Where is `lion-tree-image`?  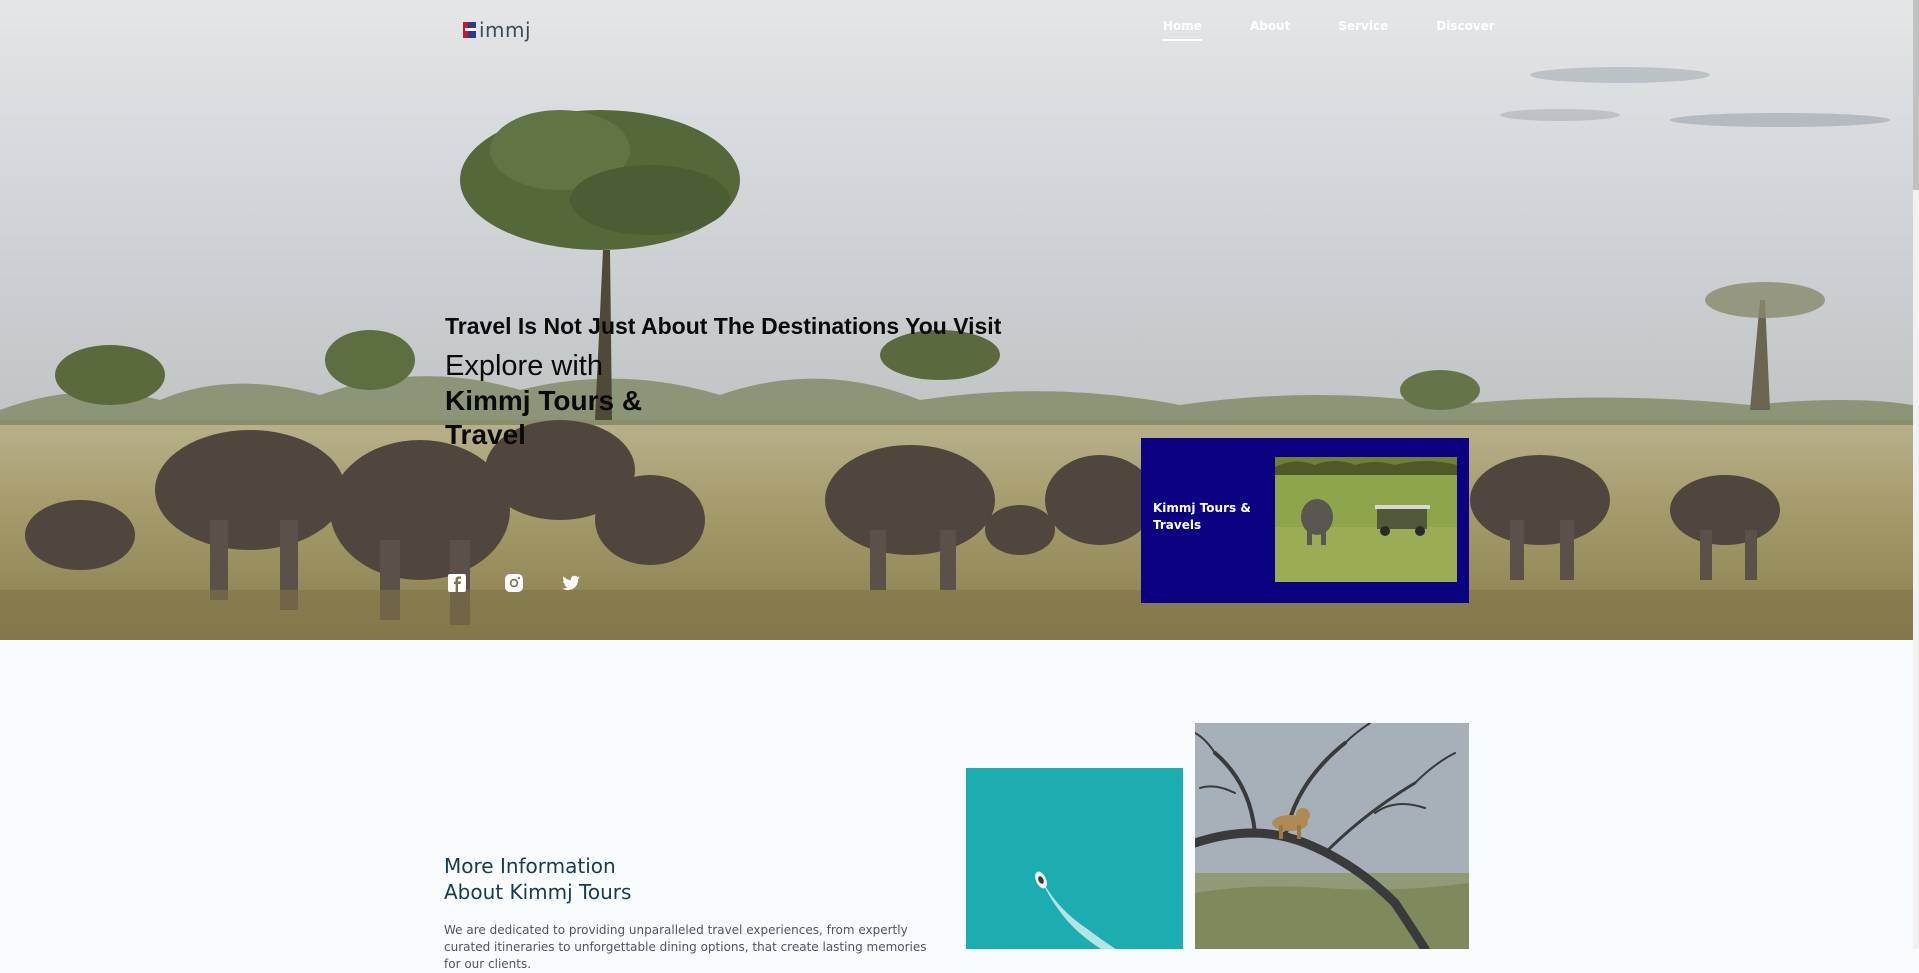 lion-tree-image is located at coordinates (1332, 836).